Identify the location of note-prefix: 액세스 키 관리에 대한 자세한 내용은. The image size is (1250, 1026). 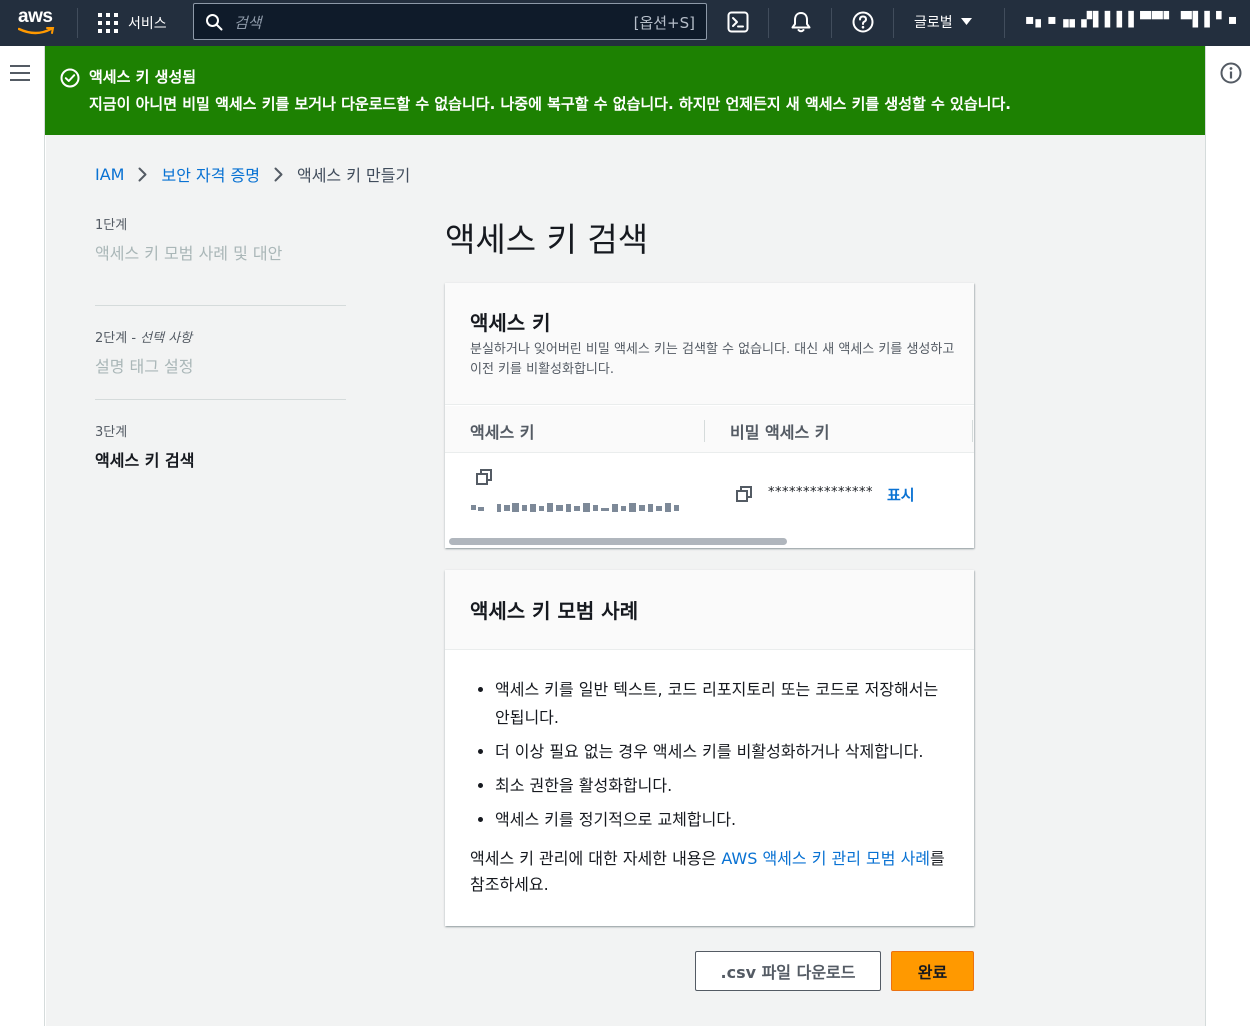
(596, 858).